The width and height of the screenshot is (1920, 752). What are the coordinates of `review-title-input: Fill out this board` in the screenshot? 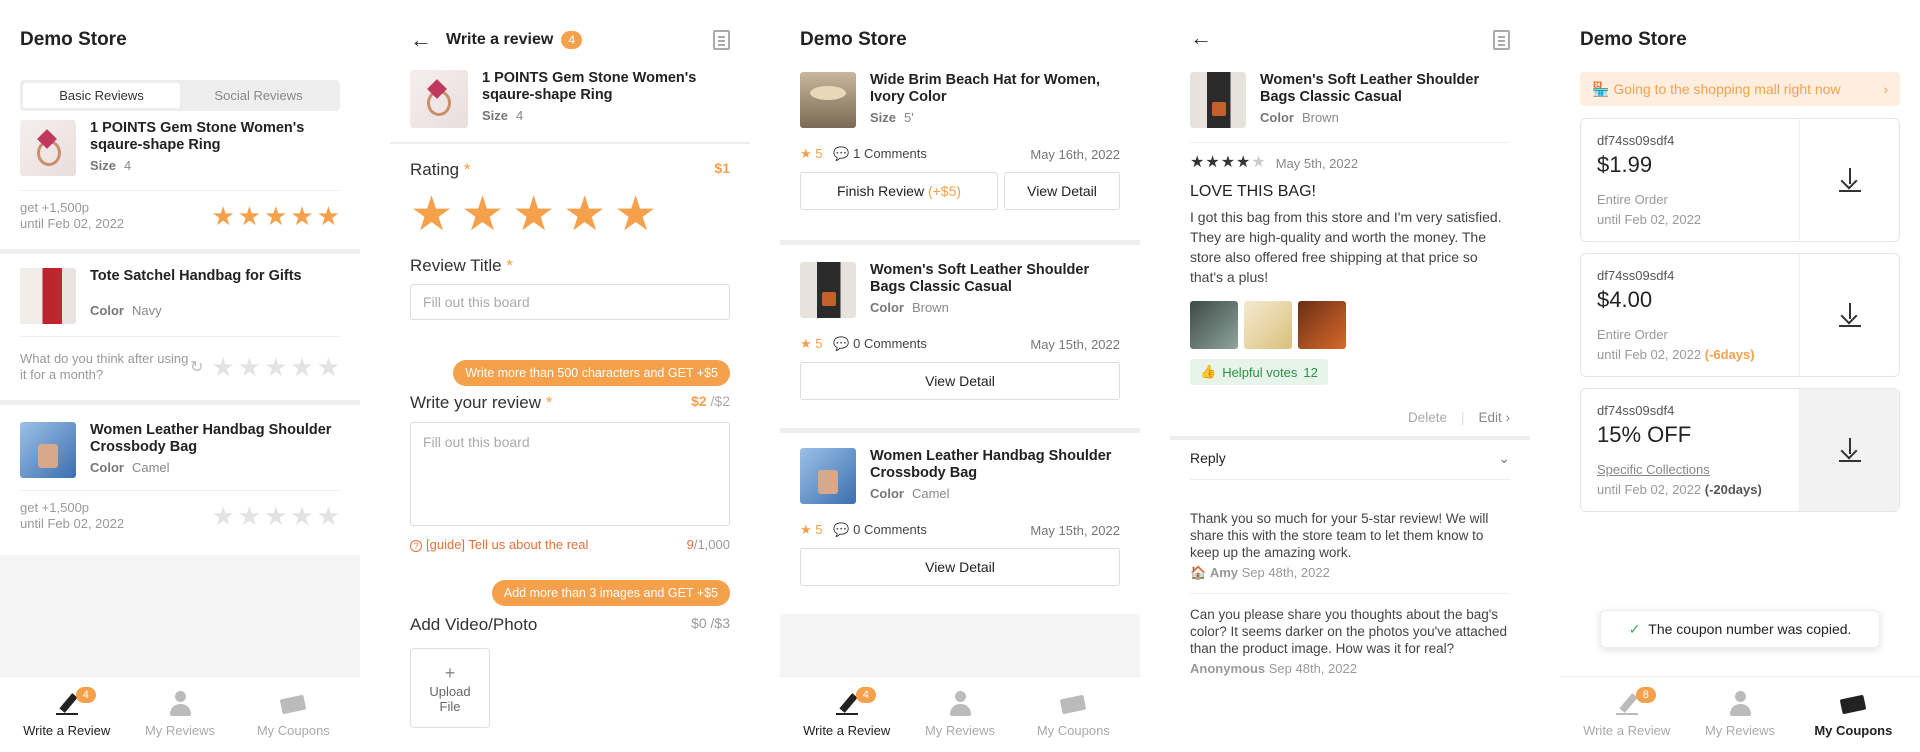 It's located at (570, 302).